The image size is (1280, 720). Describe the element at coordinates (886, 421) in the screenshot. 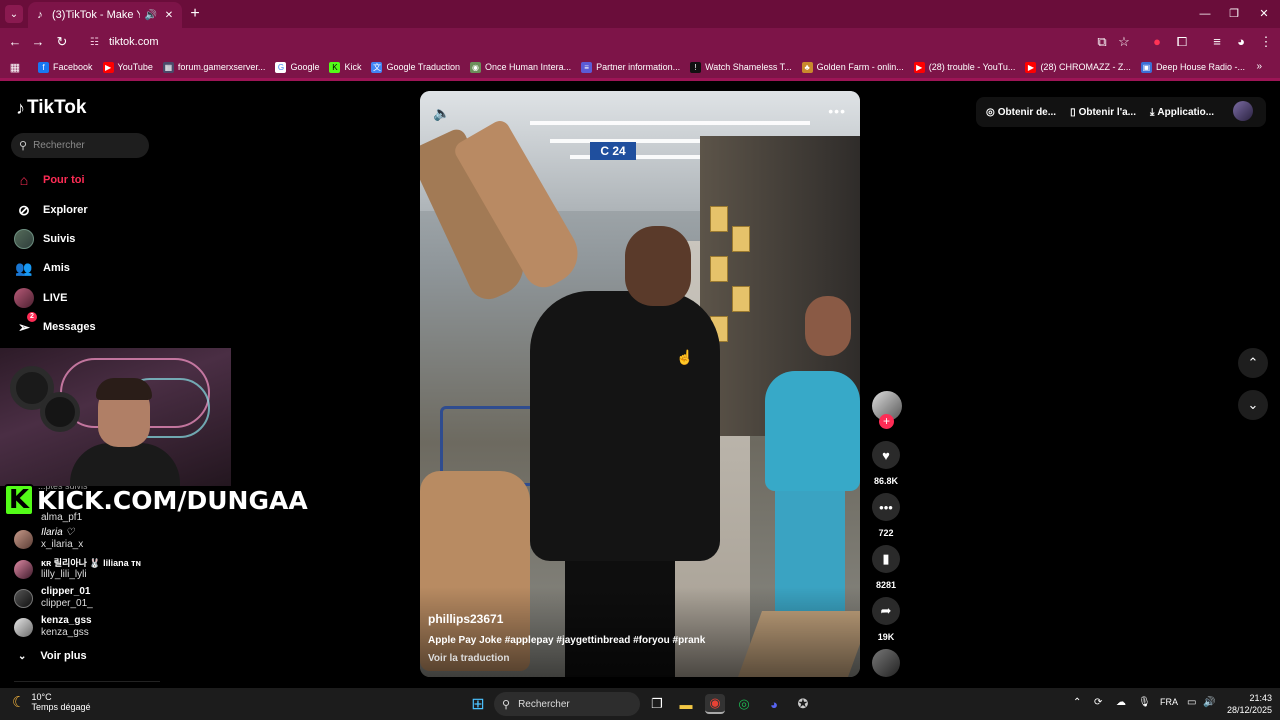

I see `follow-plus-icon: +` at that location.